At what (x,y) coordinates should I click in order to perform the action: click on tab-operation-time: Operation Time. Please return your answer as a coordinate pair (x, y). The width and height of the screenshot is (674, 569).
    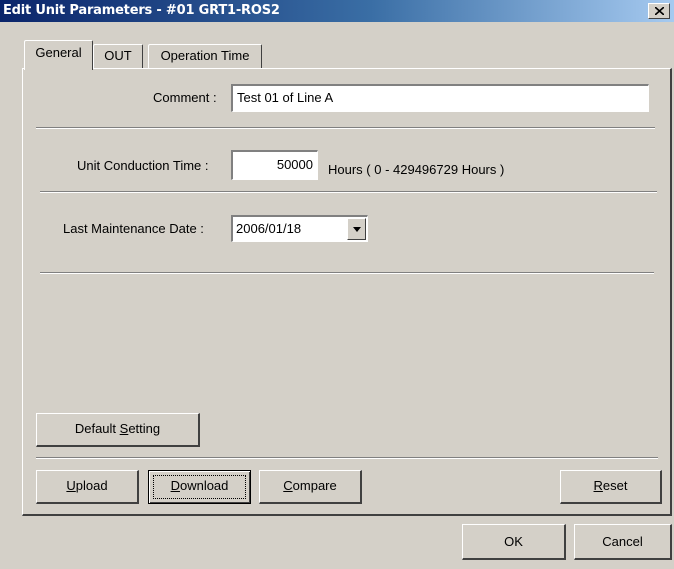
    Looking at the image, I should click on (205, 56).